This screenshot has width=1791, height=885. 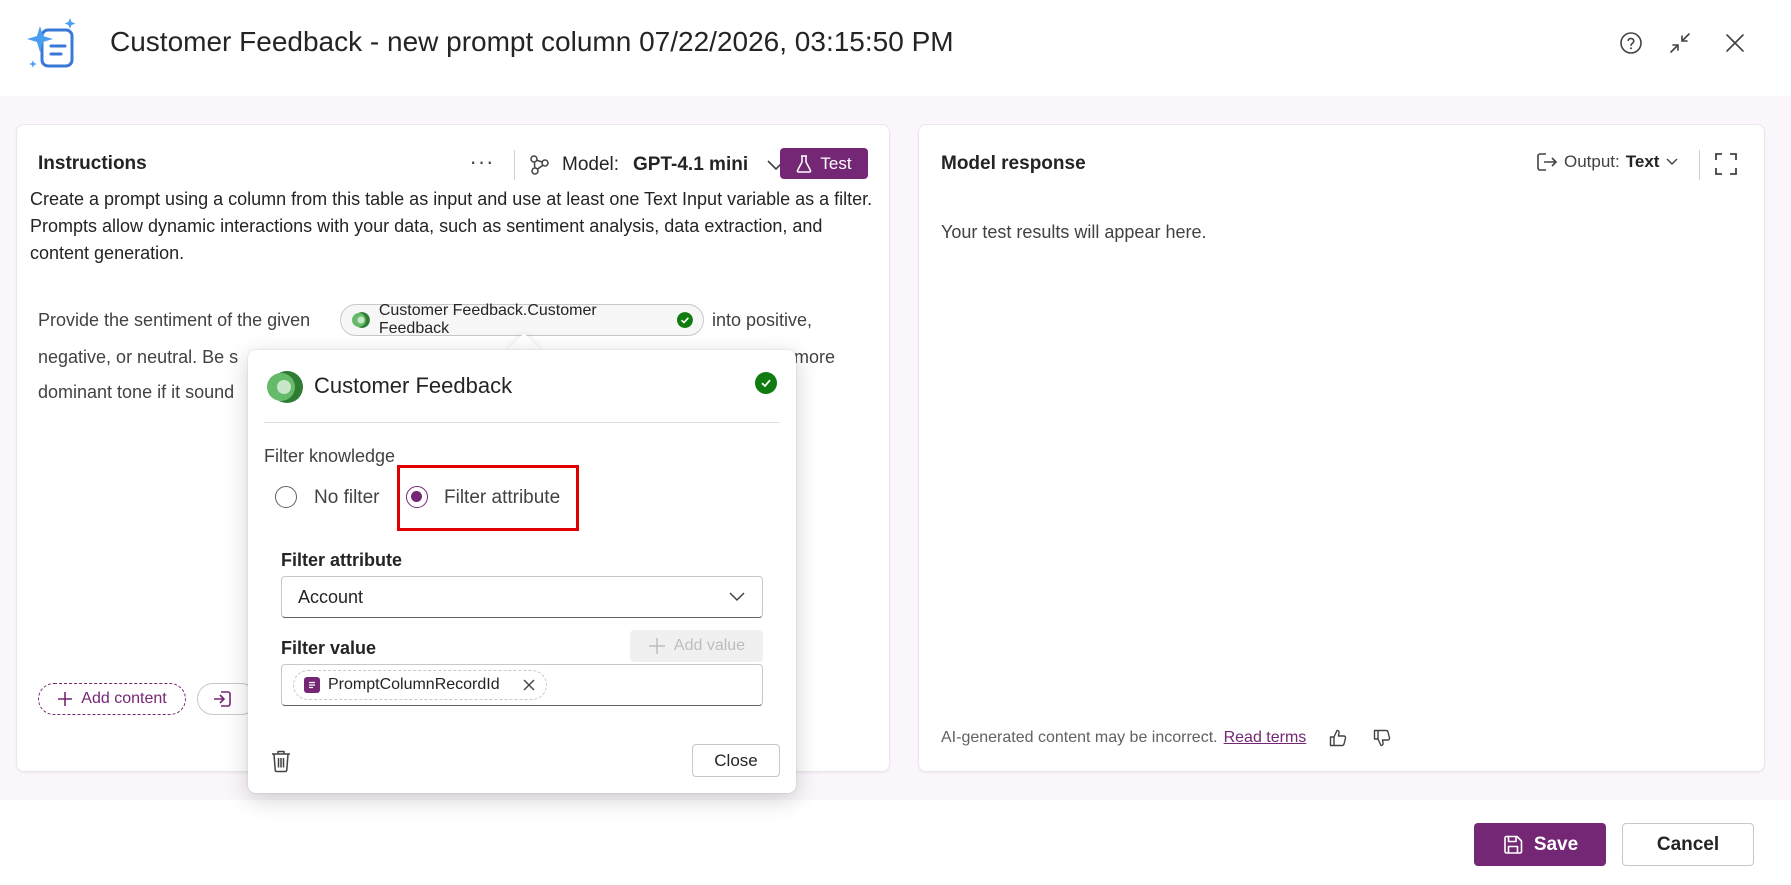 What do you see at coordinates (1074, 232) in the screenshot?
I see `response-placeholder: Your test results will appear here.` at bounding box center [1074, 232].